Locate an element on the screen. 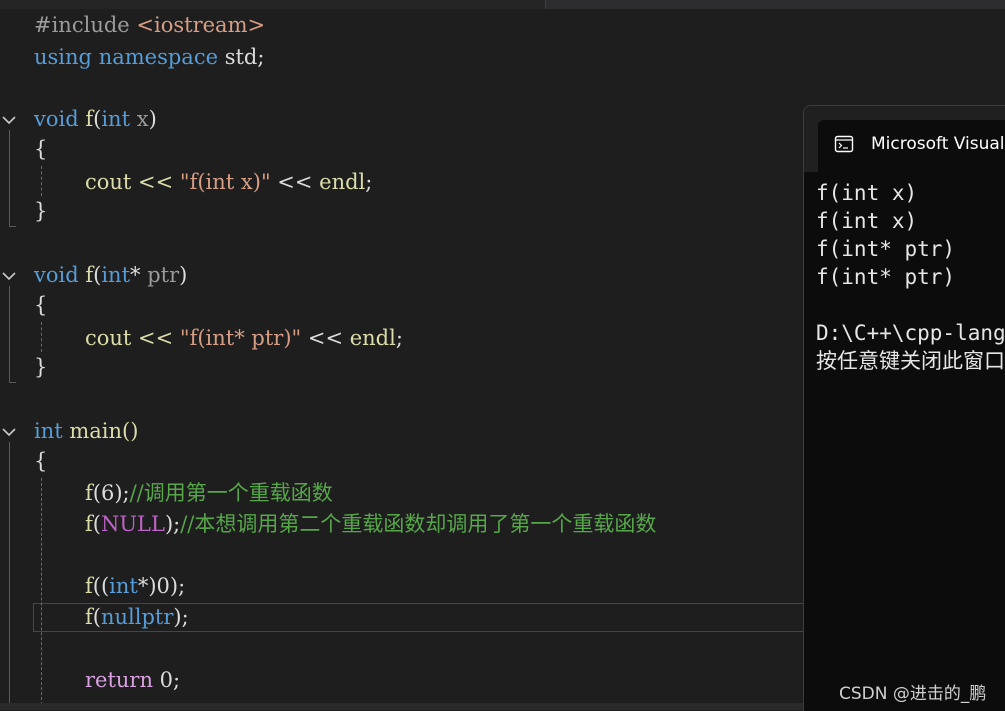  return-value: 0; is located at coordinates (167, 680).